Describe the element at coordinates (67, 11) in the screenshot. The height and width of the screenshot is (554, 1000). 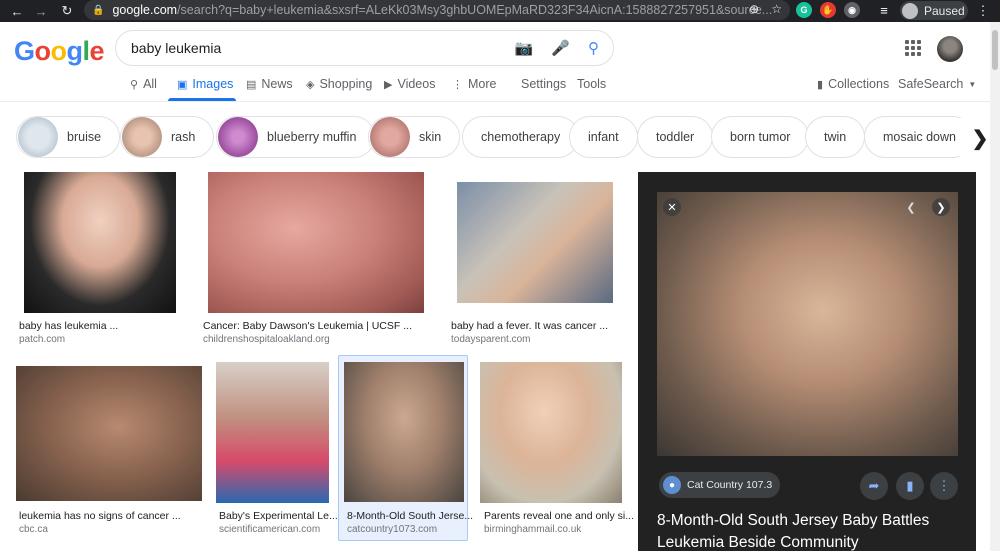
I see `reload-icon: ↻` at that location.